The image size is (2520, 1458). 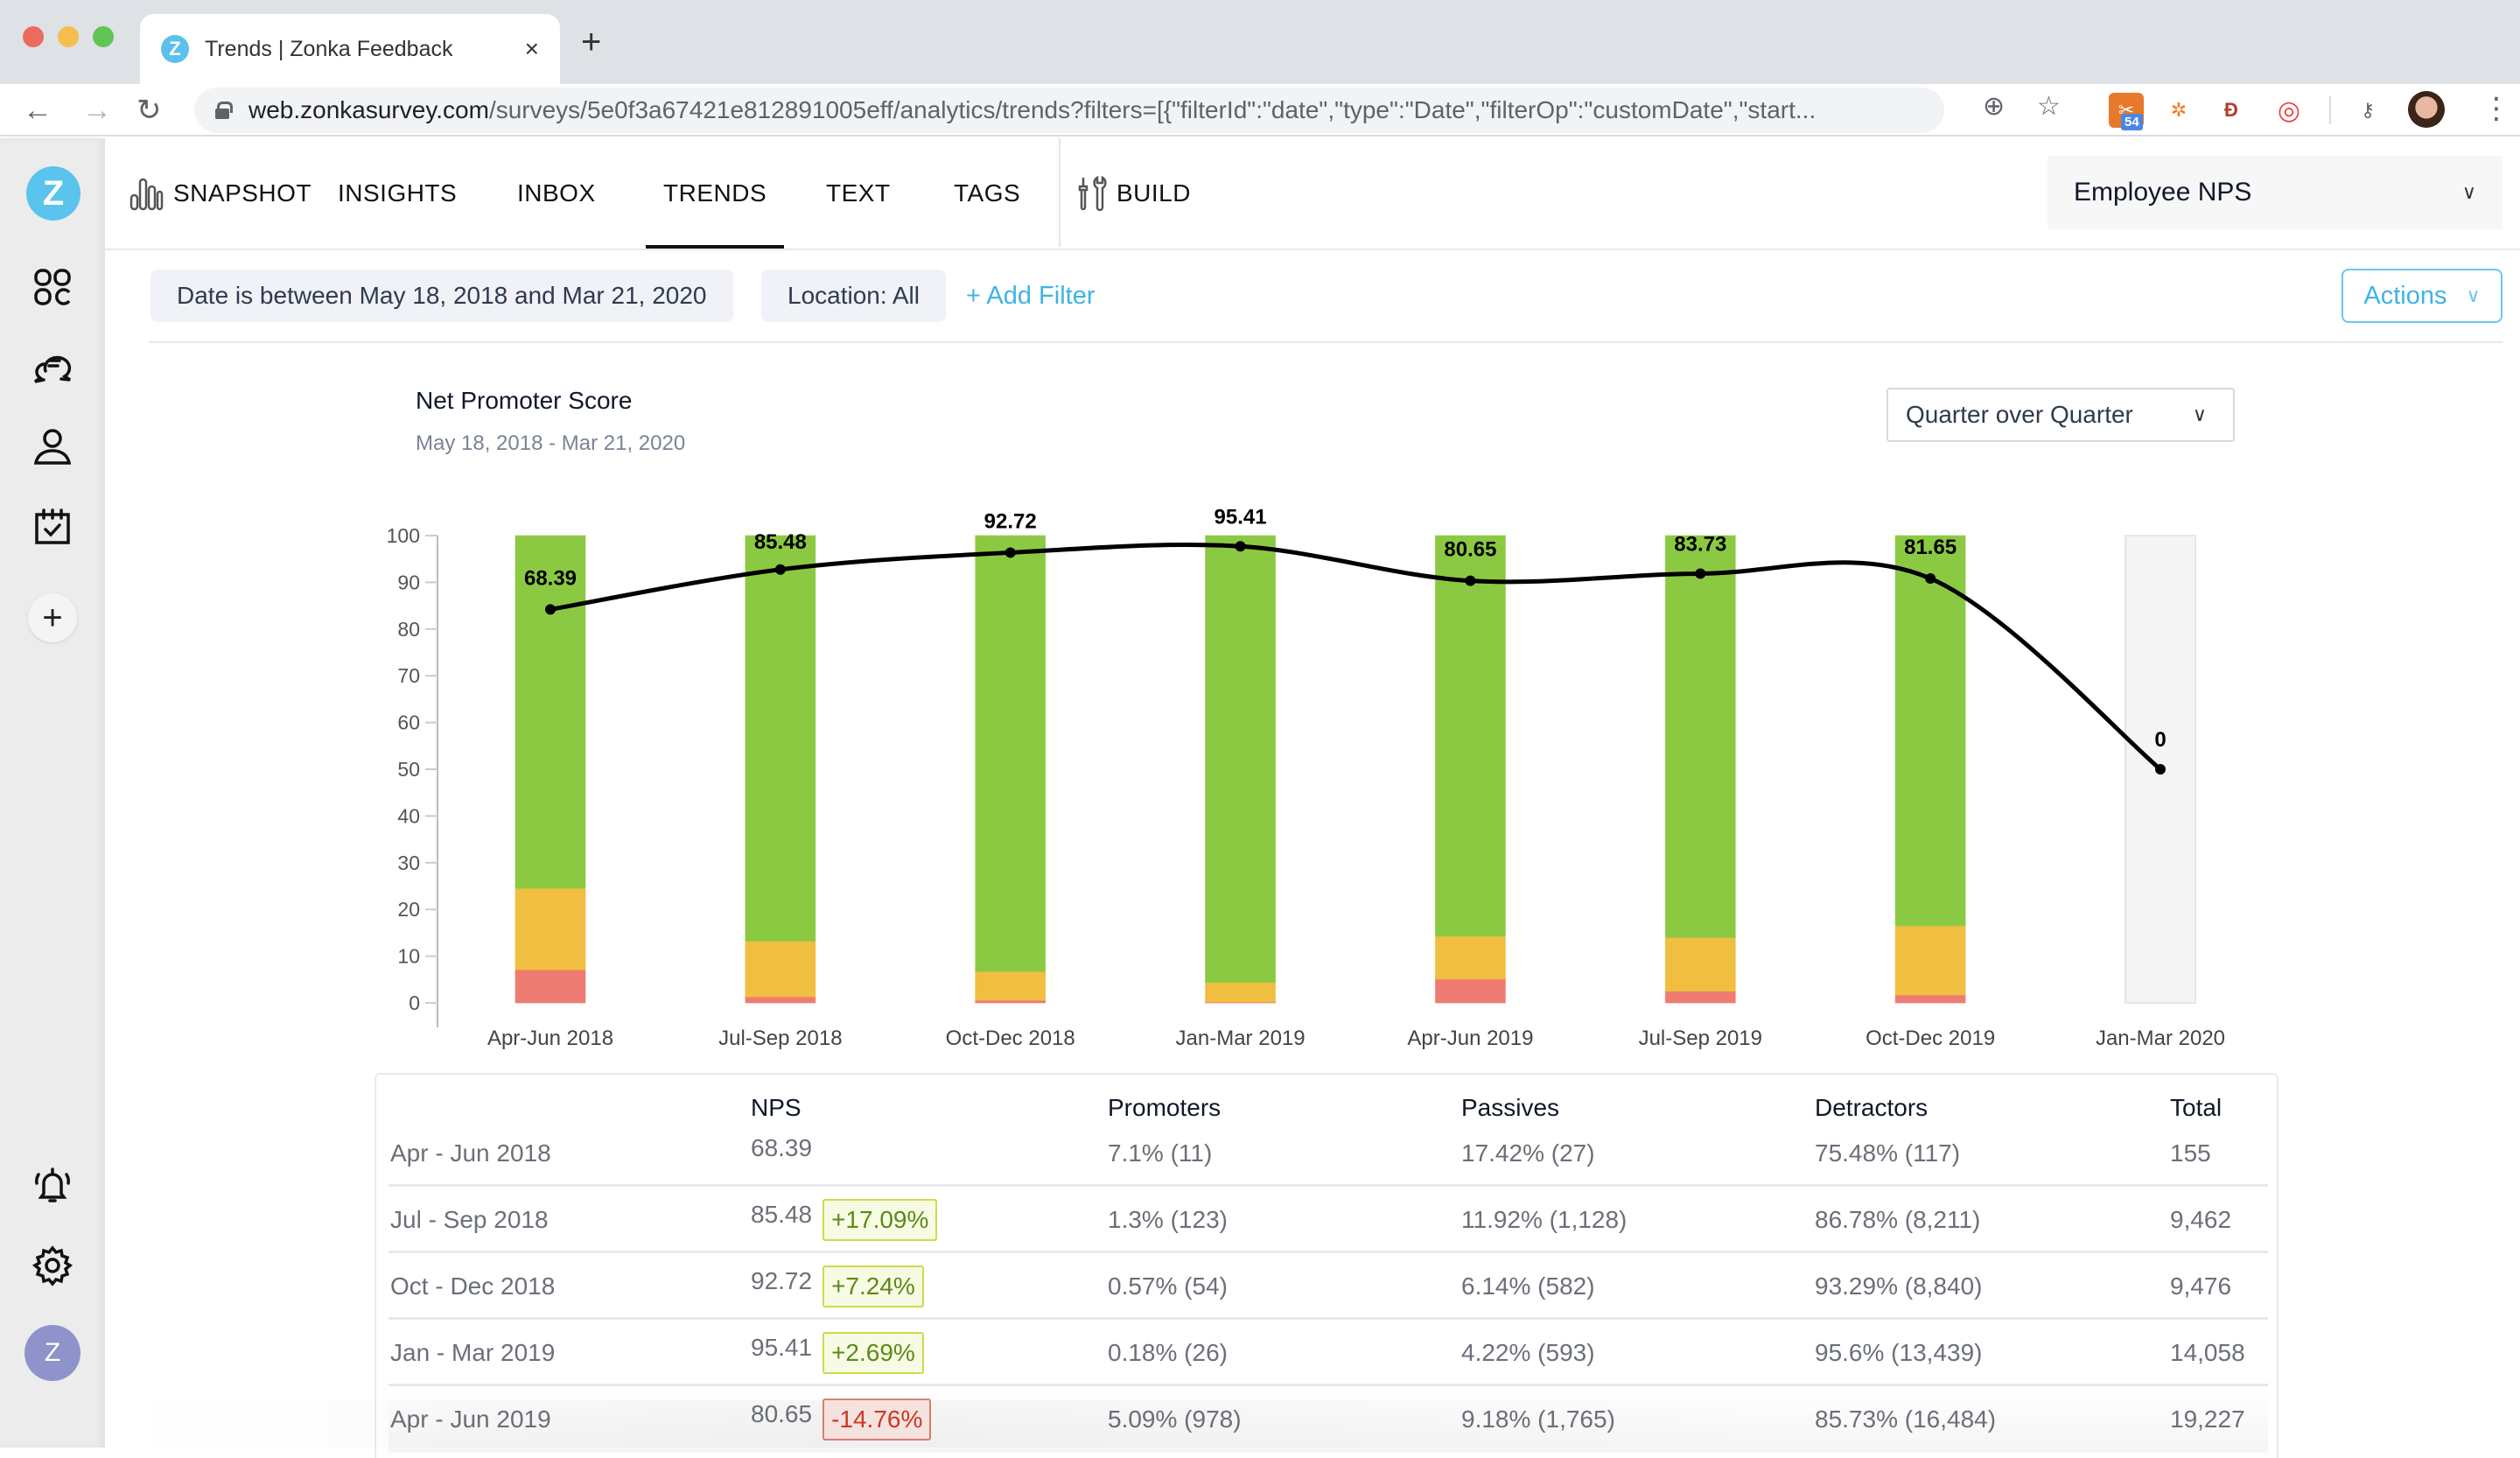 What do you see at coordinates (556, 193) in the screenshot?
I see `tab-inbox: INBOX` at bounding box center [556, 193].